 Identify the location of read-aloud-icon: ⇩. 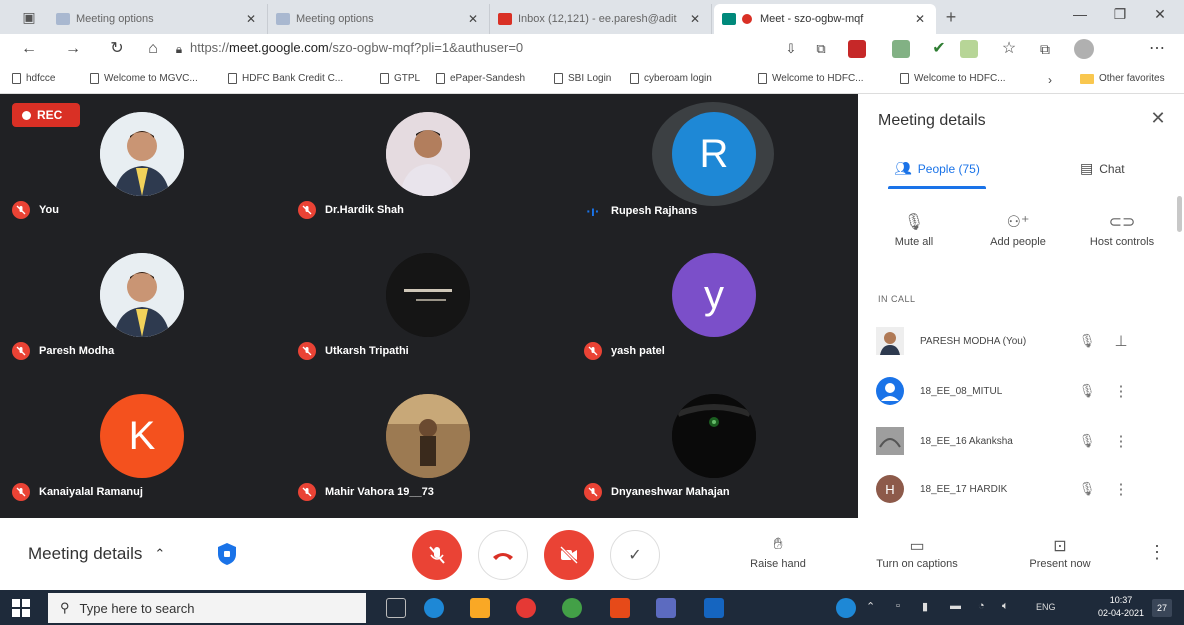
(791, 49).